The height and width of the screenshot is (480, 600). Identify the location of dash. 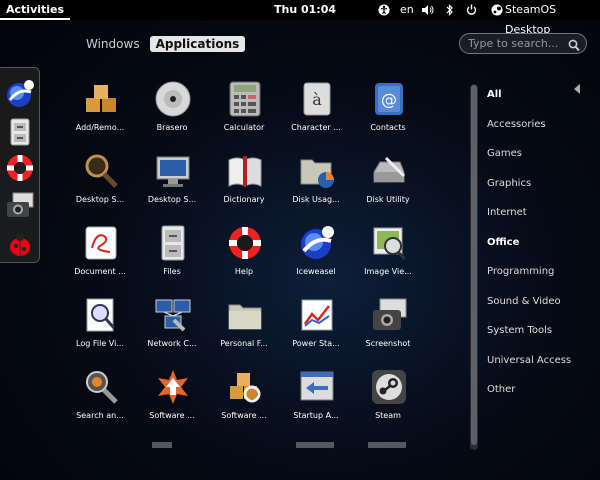
(20, 165).